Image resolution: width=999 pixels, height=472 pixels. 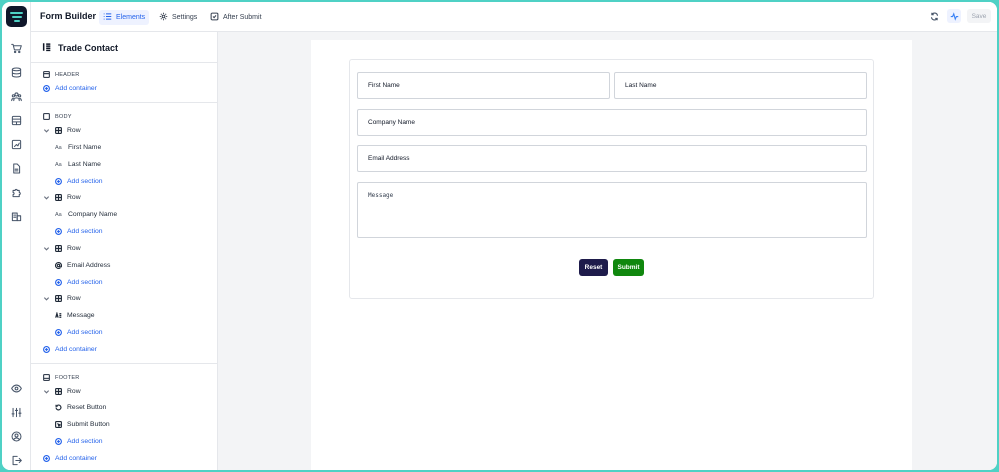 I want to click on cursor-box-icon, so click(x=58, y=424).